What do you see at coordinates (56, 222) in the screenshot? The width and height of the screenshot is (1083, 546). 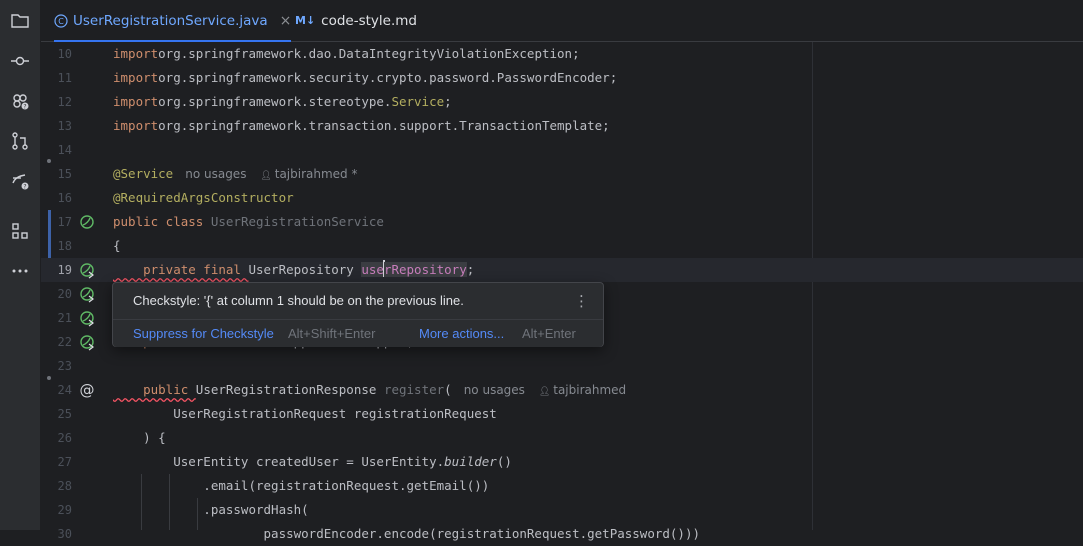 I see `line-number: 17` at bounding box center [56, 222].